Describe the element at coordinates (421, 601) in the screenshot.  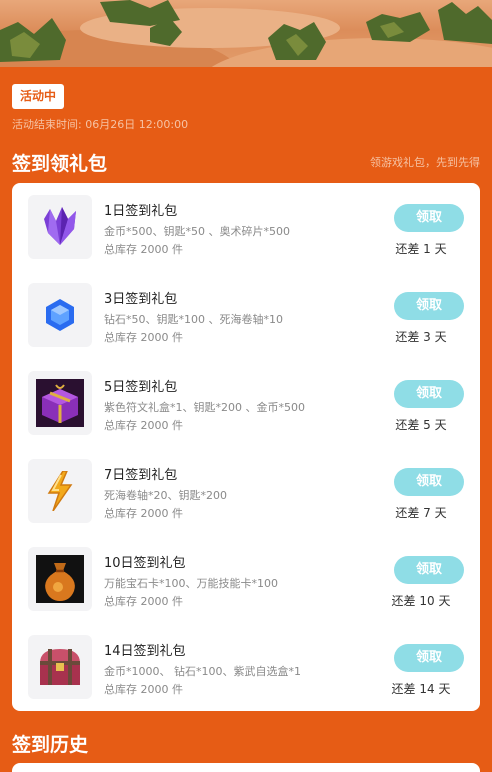
I see `days-remaining: 还差 10 天` at that location.